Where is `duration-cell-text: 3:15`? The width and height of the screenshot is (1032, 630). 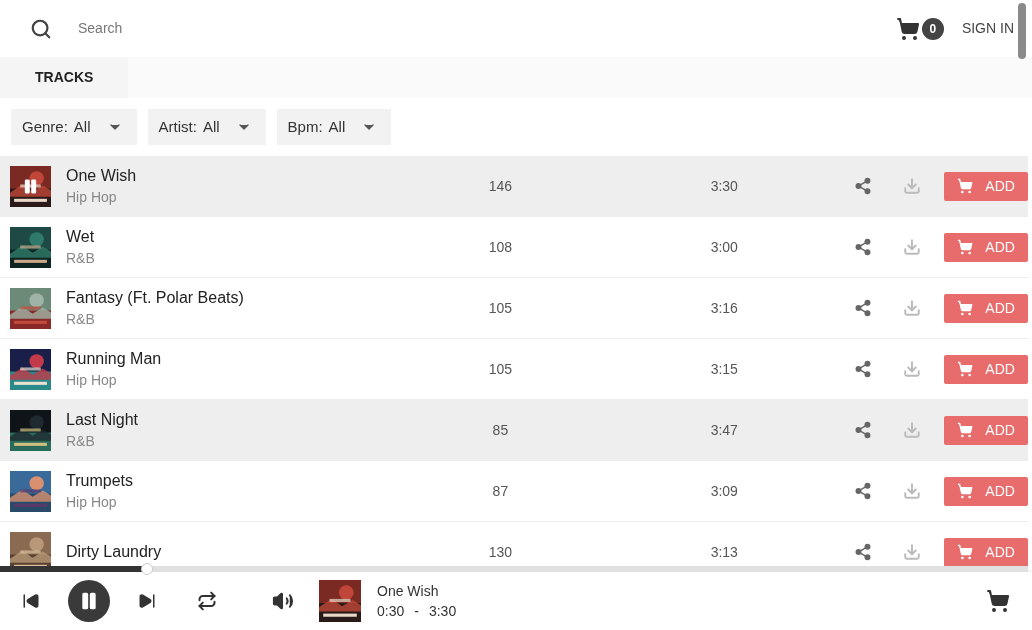 duration-cell-text: 3:15 is located at coordinates (724, 369).